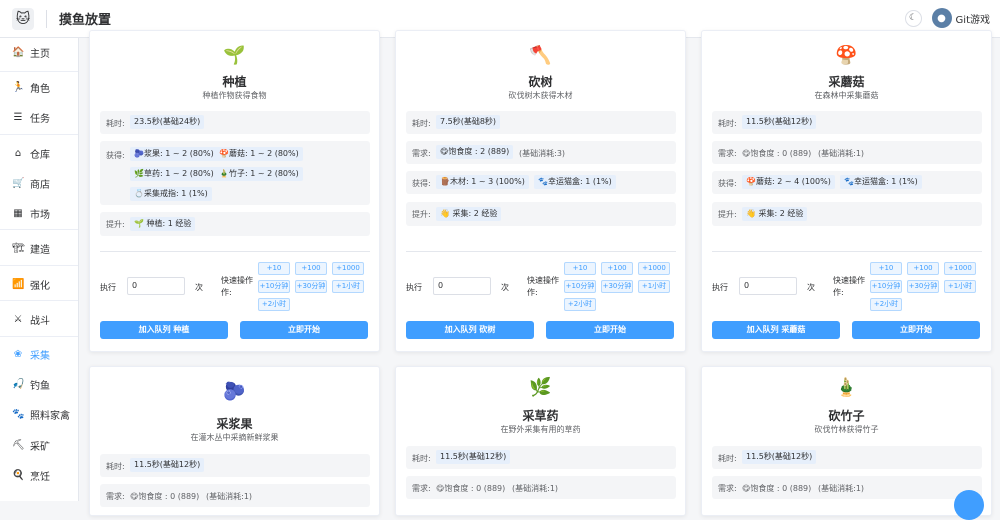  What do you see at coordinates (540, 416) in the screenshot?
I see `card-title: 采草药` at bounding box center [540, 416].